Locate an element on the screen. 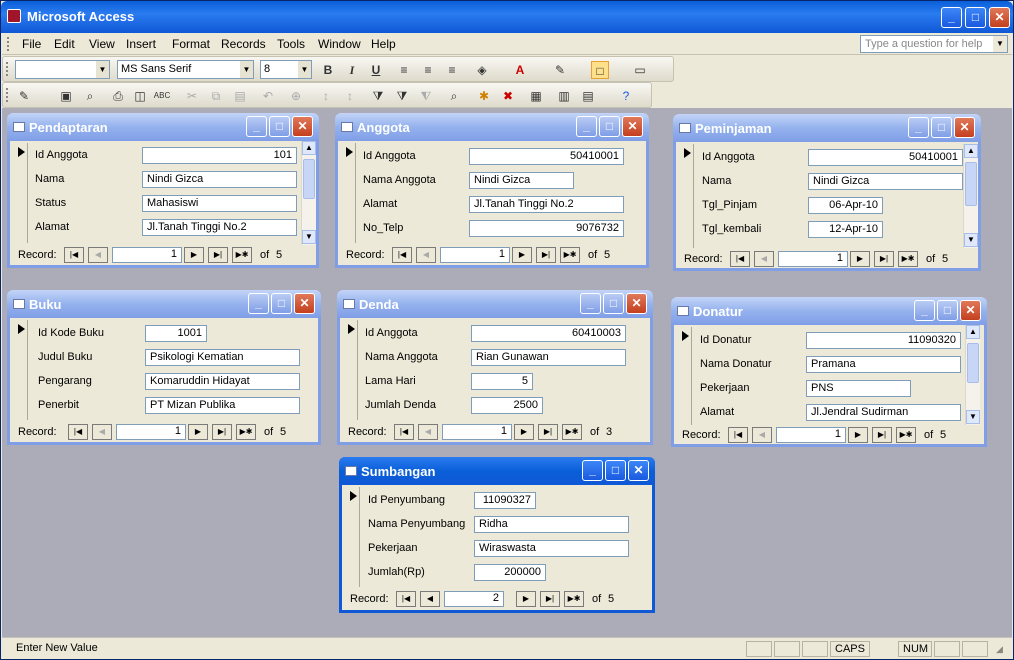  nama-donatur-field: Pramana is located at coordinates (883, 364).